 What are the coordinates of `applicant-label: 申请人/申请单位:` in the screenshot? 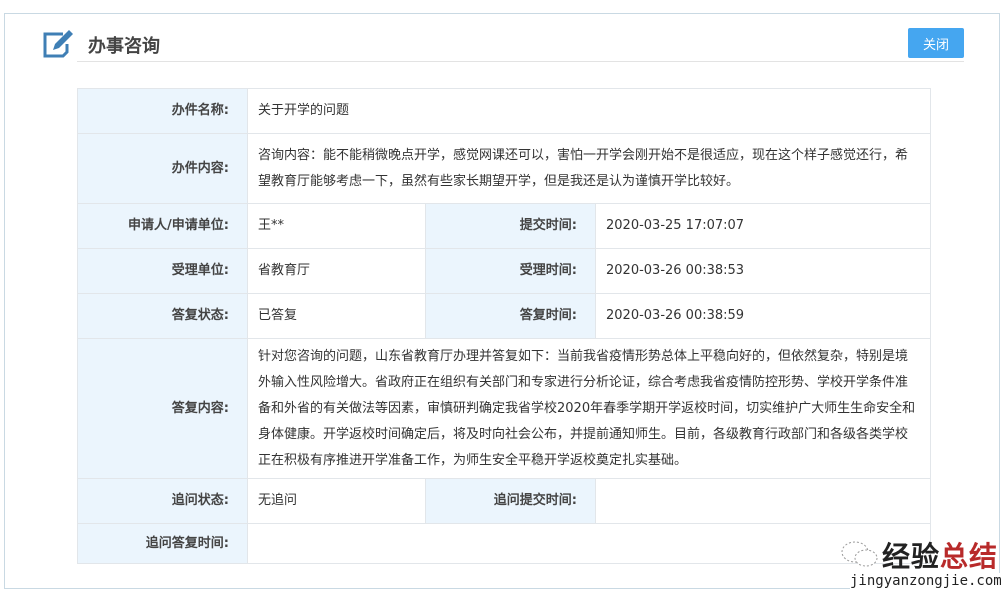 It's located at (162, 226).